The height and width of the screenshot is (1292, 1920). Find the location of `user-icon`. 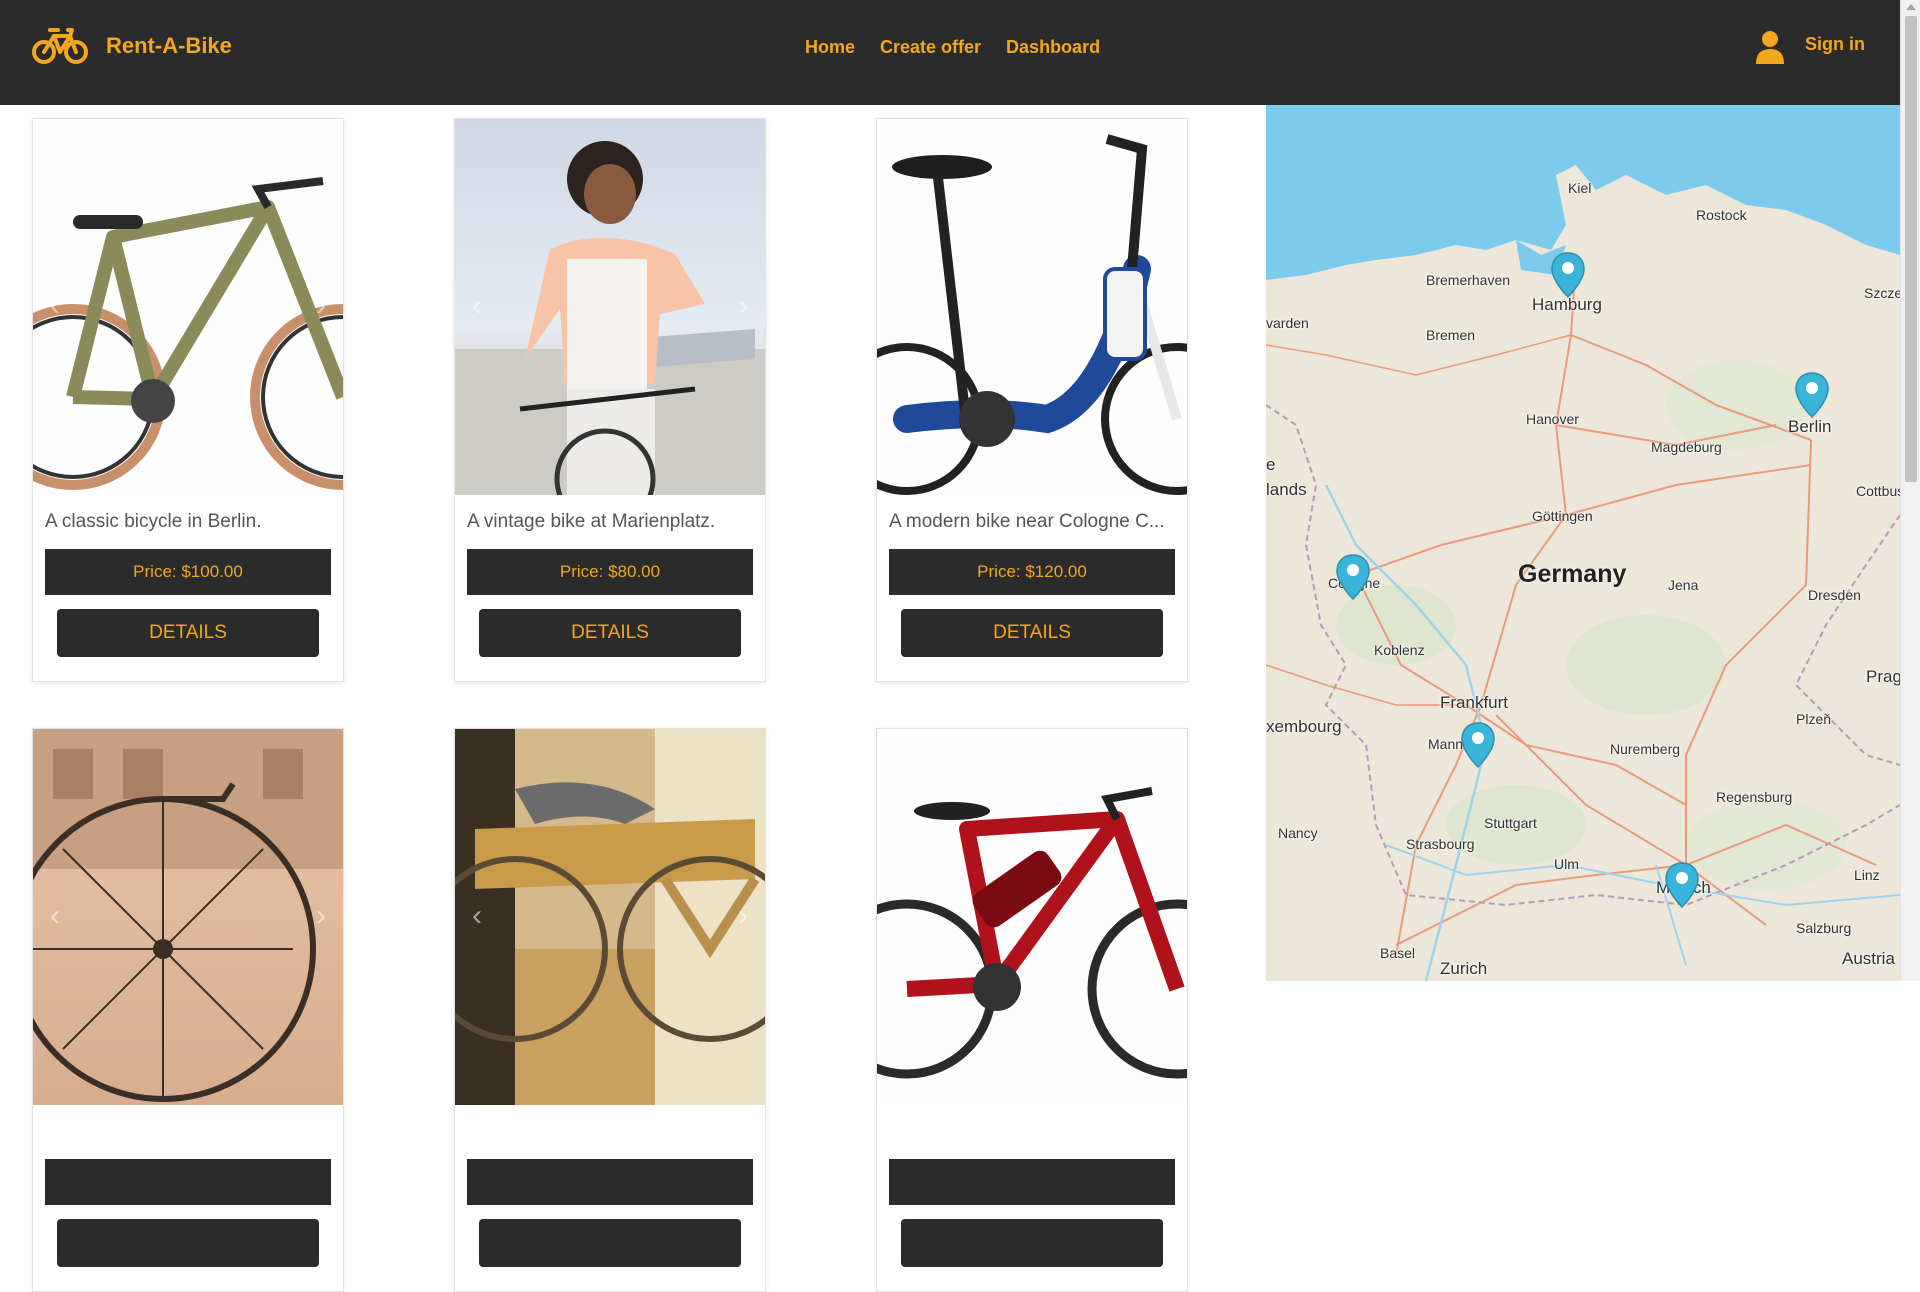

user-icon is located at coordinates (1770, 47).